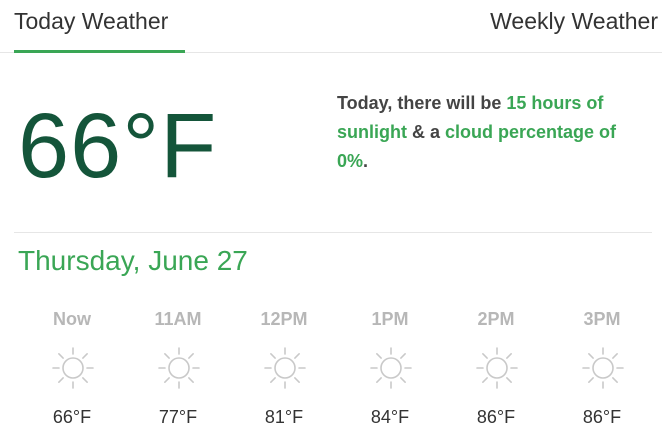 The image size is (662, 436). What do you see at coordinates (91, 21) in the screenshot?
I see `tab-today-weather: Today Weather` at bounding box center [91, 21].